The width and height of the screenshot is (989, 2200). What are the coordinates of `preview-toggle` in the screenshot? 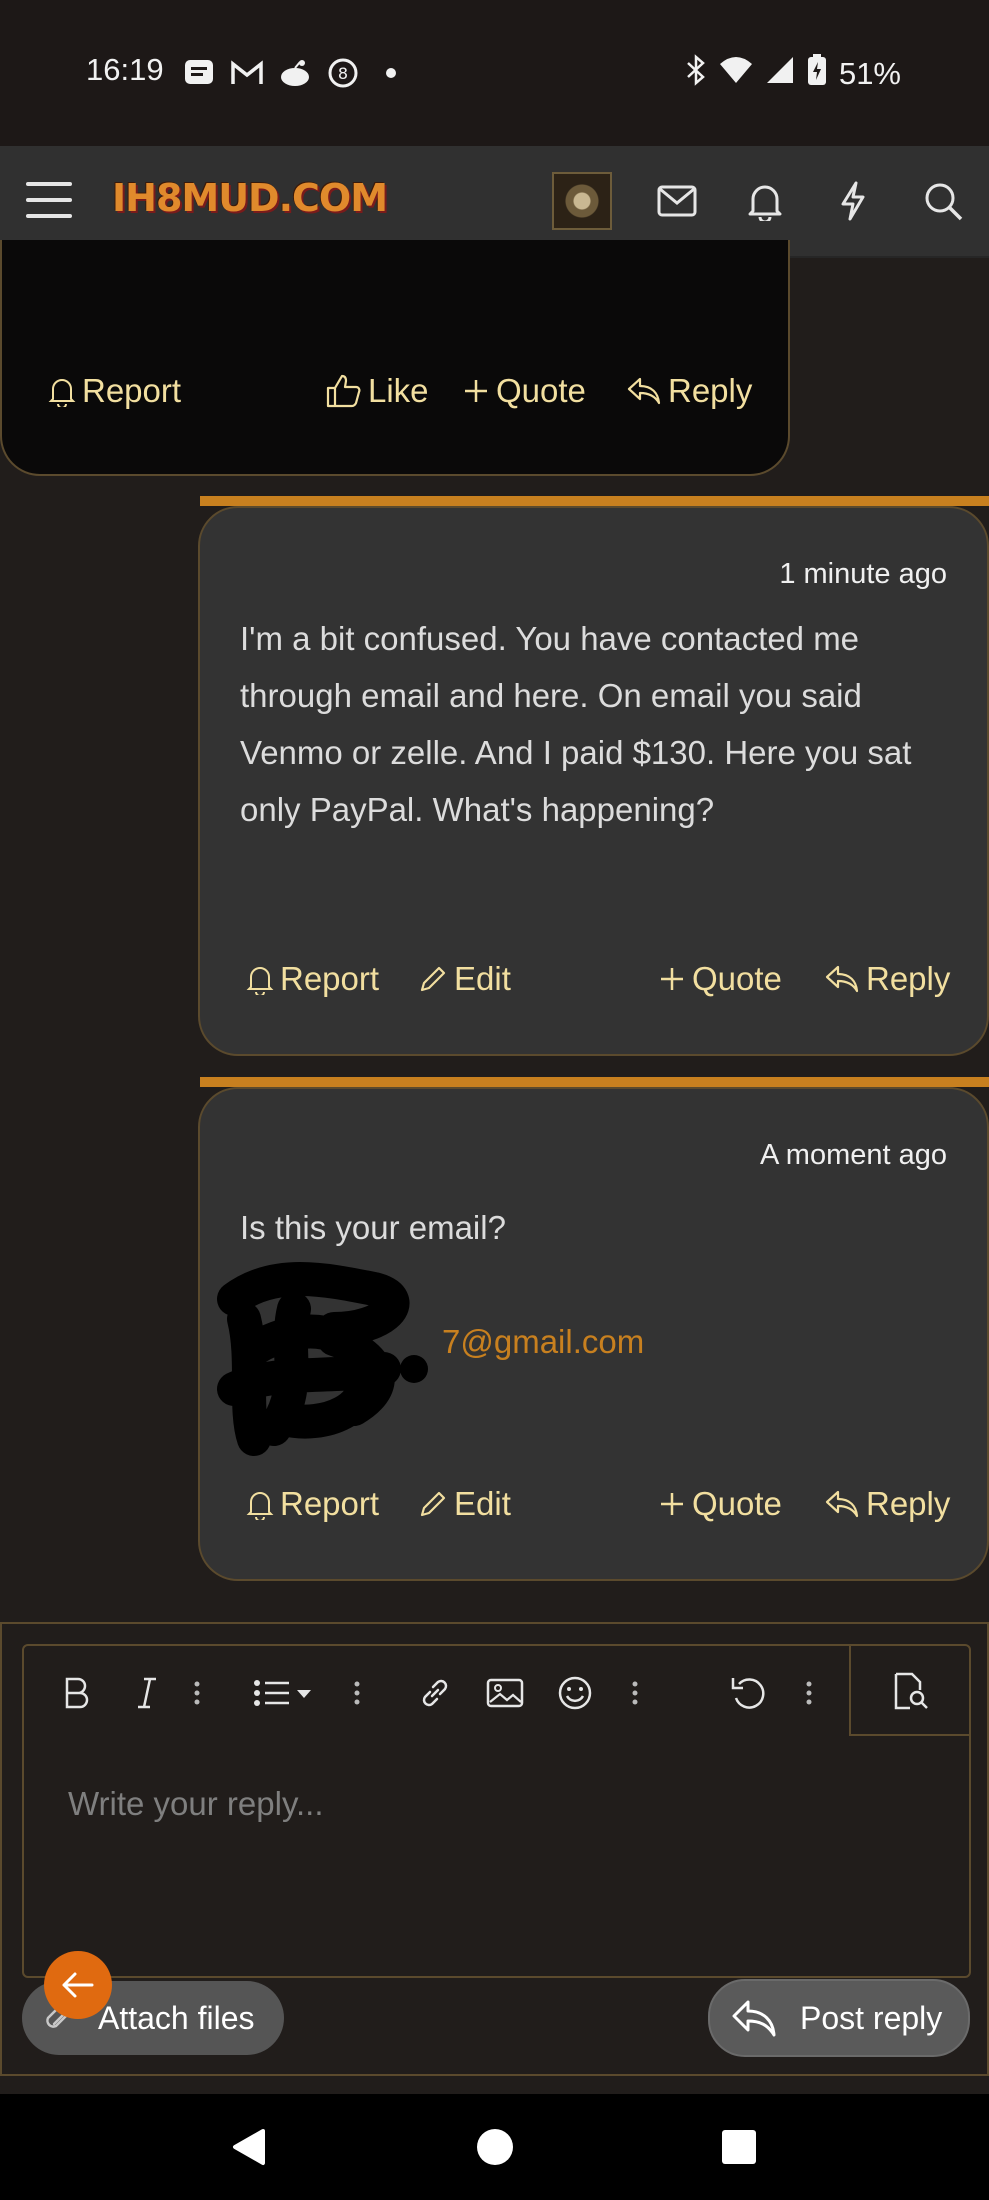 It's located at (909, 1691).